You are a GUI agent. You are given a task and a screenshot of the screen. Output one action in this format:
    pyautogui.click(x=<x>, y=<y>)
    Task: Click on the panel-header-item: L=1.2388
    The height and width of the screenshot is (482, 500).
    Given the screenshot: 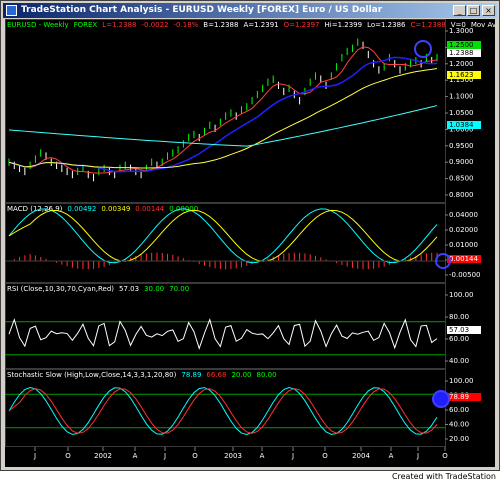 What is the action you would take?
    pyautogui.click(x=119, y=25)
    